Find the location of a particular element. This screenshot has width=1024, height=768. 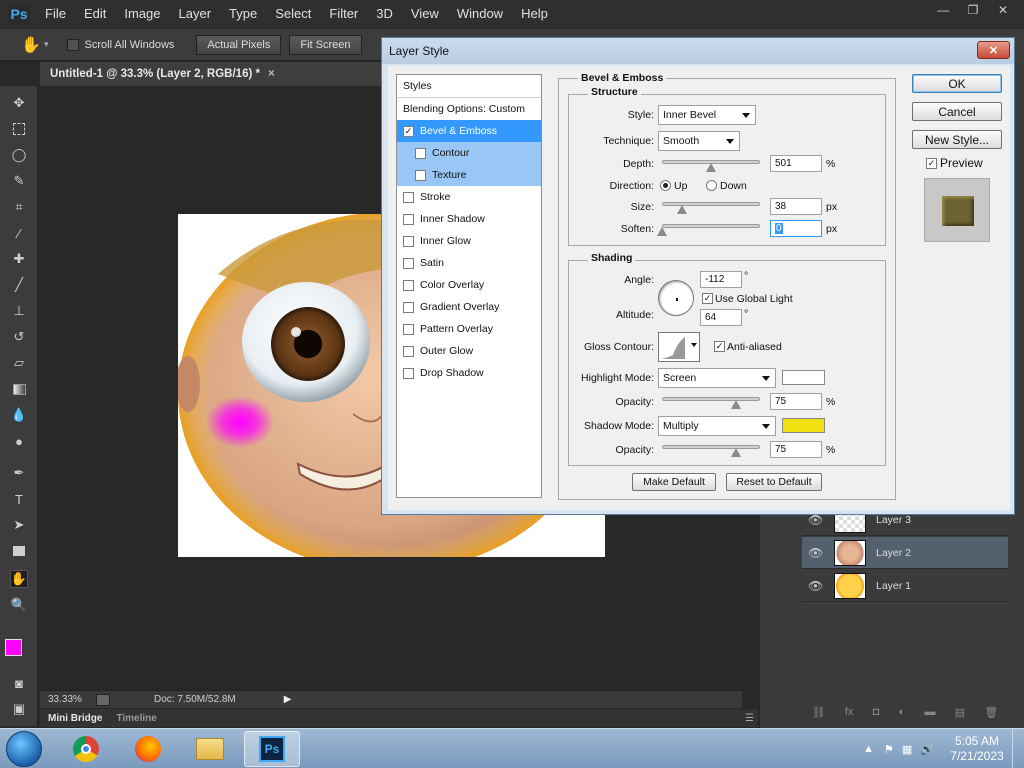

firefox-taskbar-button is located at coordinates (148, 749).